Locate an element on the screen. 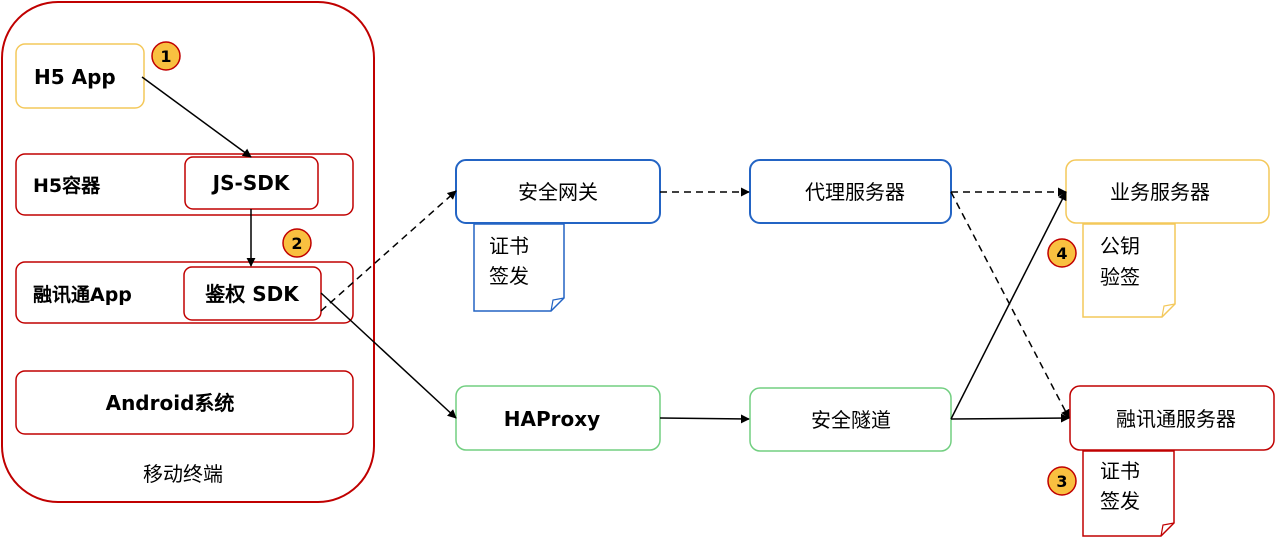 The width and height of the screenshot is (1278, 538). auth-sdk-box: 鉴权 SDK is located at coordinates (252, 293).